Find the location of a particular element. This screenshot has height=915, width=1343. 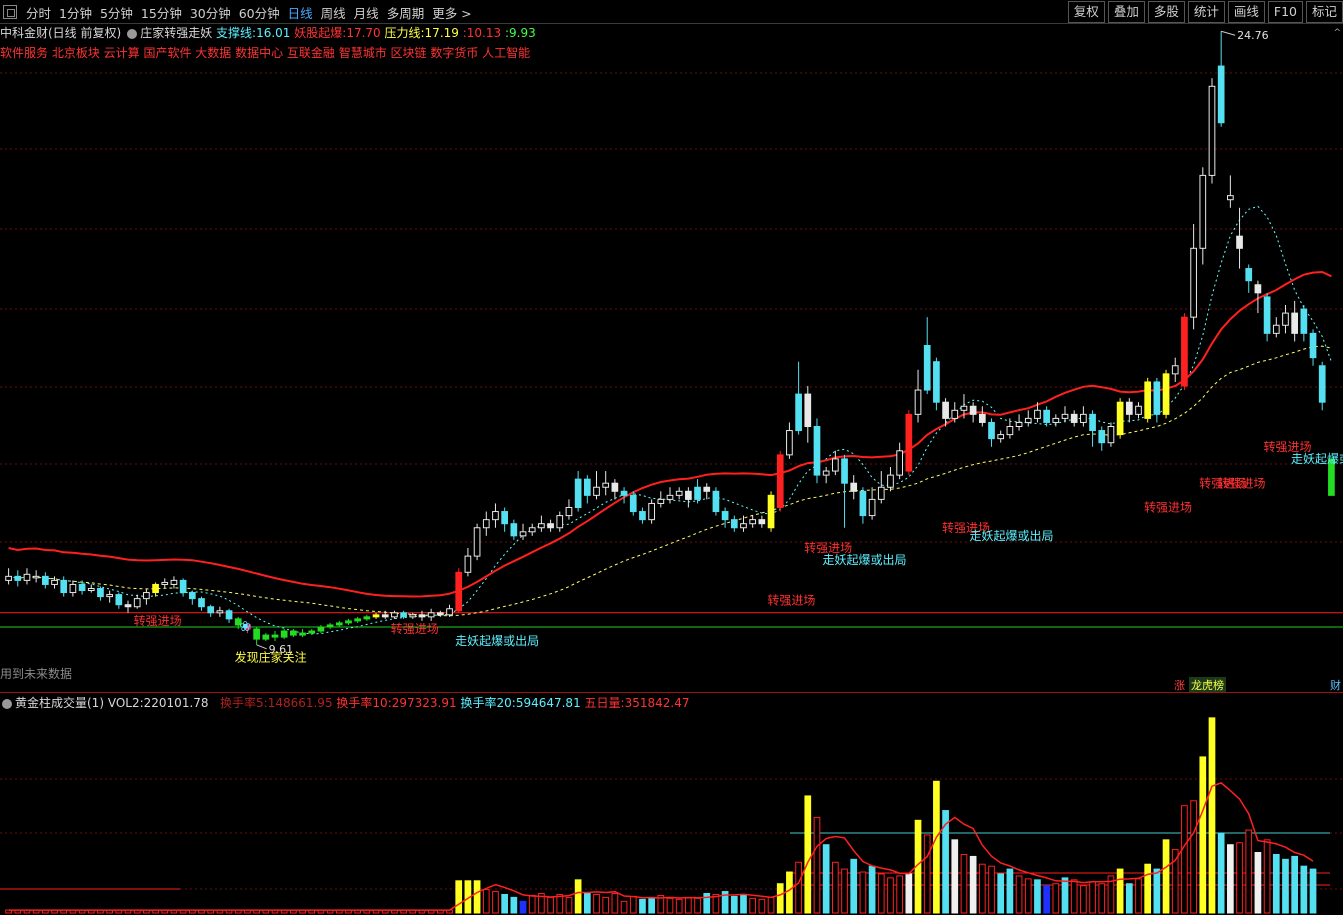

tool-button-6: 标记 is located at coordinates (1324, 12).